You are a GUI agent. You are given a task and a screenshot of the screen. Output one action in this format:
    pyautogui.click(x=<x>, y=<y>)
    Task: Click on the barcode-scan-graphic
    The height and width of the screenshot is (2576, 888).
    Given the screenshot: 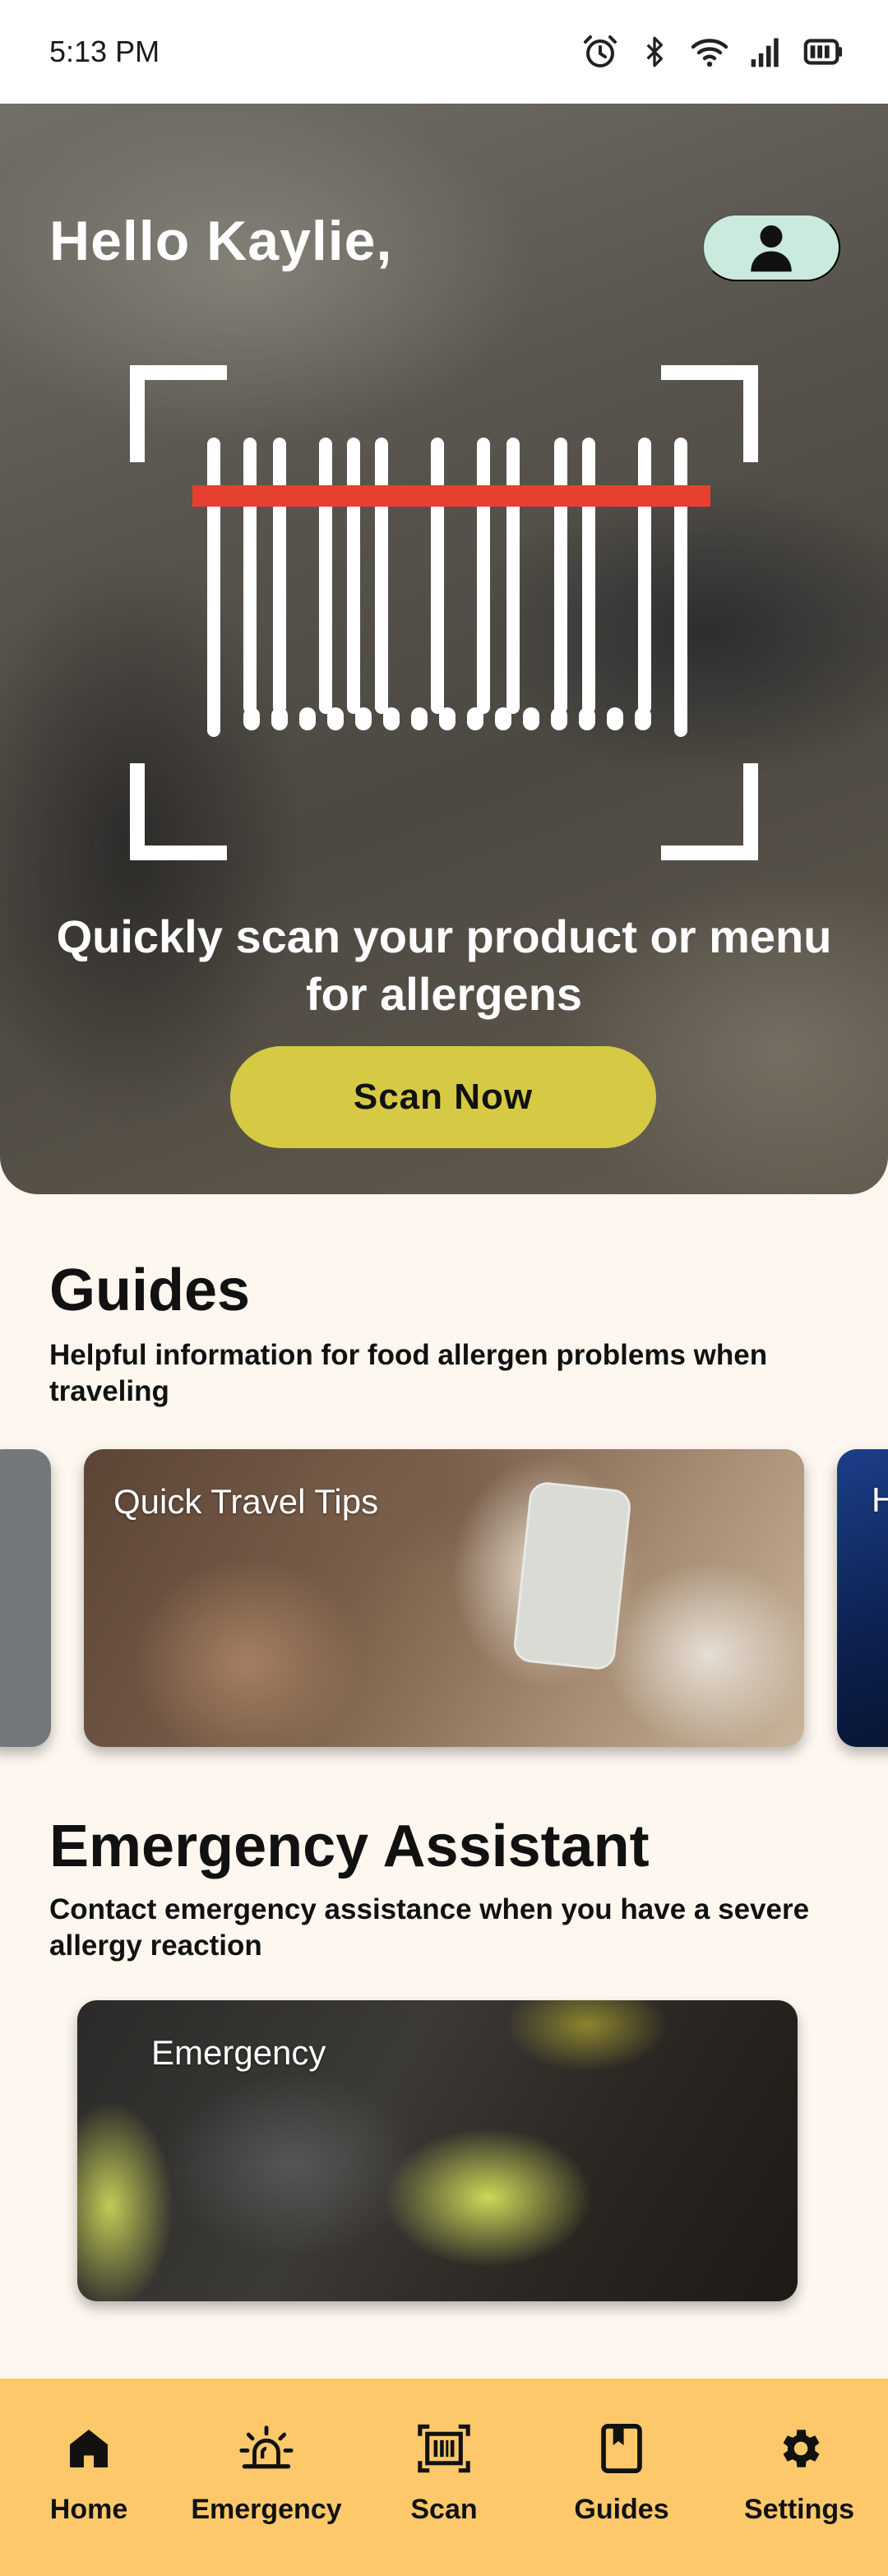 What is the action you would take?
    pyautogui.click(x=444, y=612)
    